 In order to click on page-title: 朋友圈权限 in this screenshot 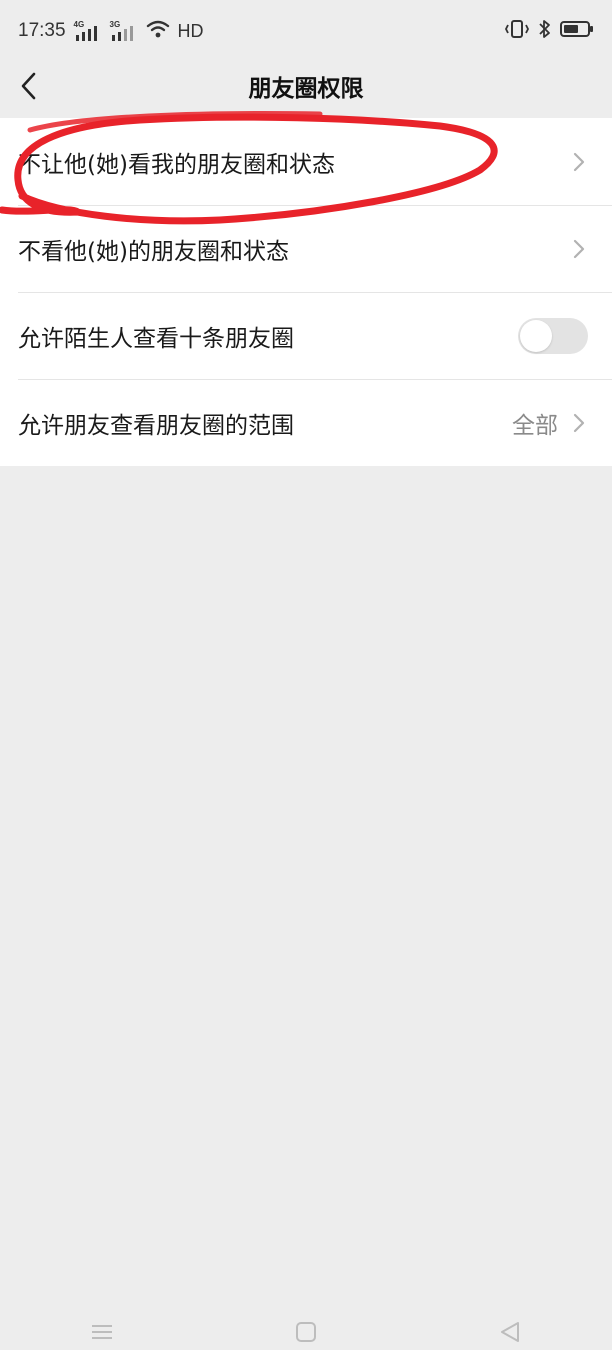, I will do `click(306, 89)`.